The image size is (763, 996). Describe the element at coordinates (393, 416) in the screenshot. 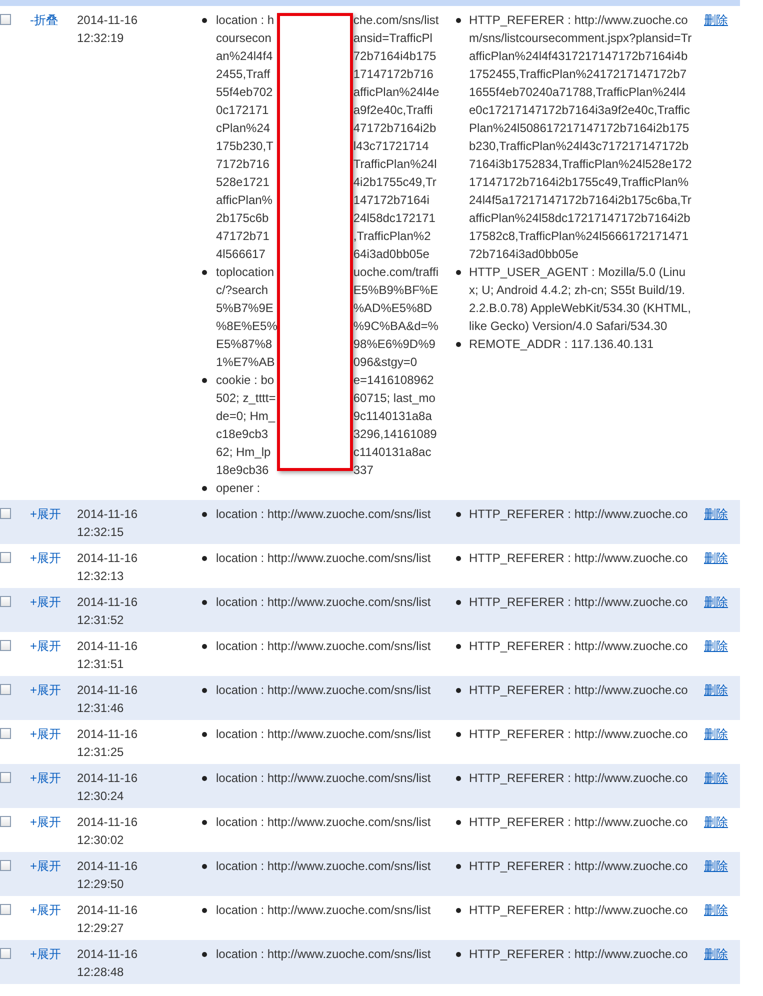

I see `request-text: 9c1140131a8a` at that location.